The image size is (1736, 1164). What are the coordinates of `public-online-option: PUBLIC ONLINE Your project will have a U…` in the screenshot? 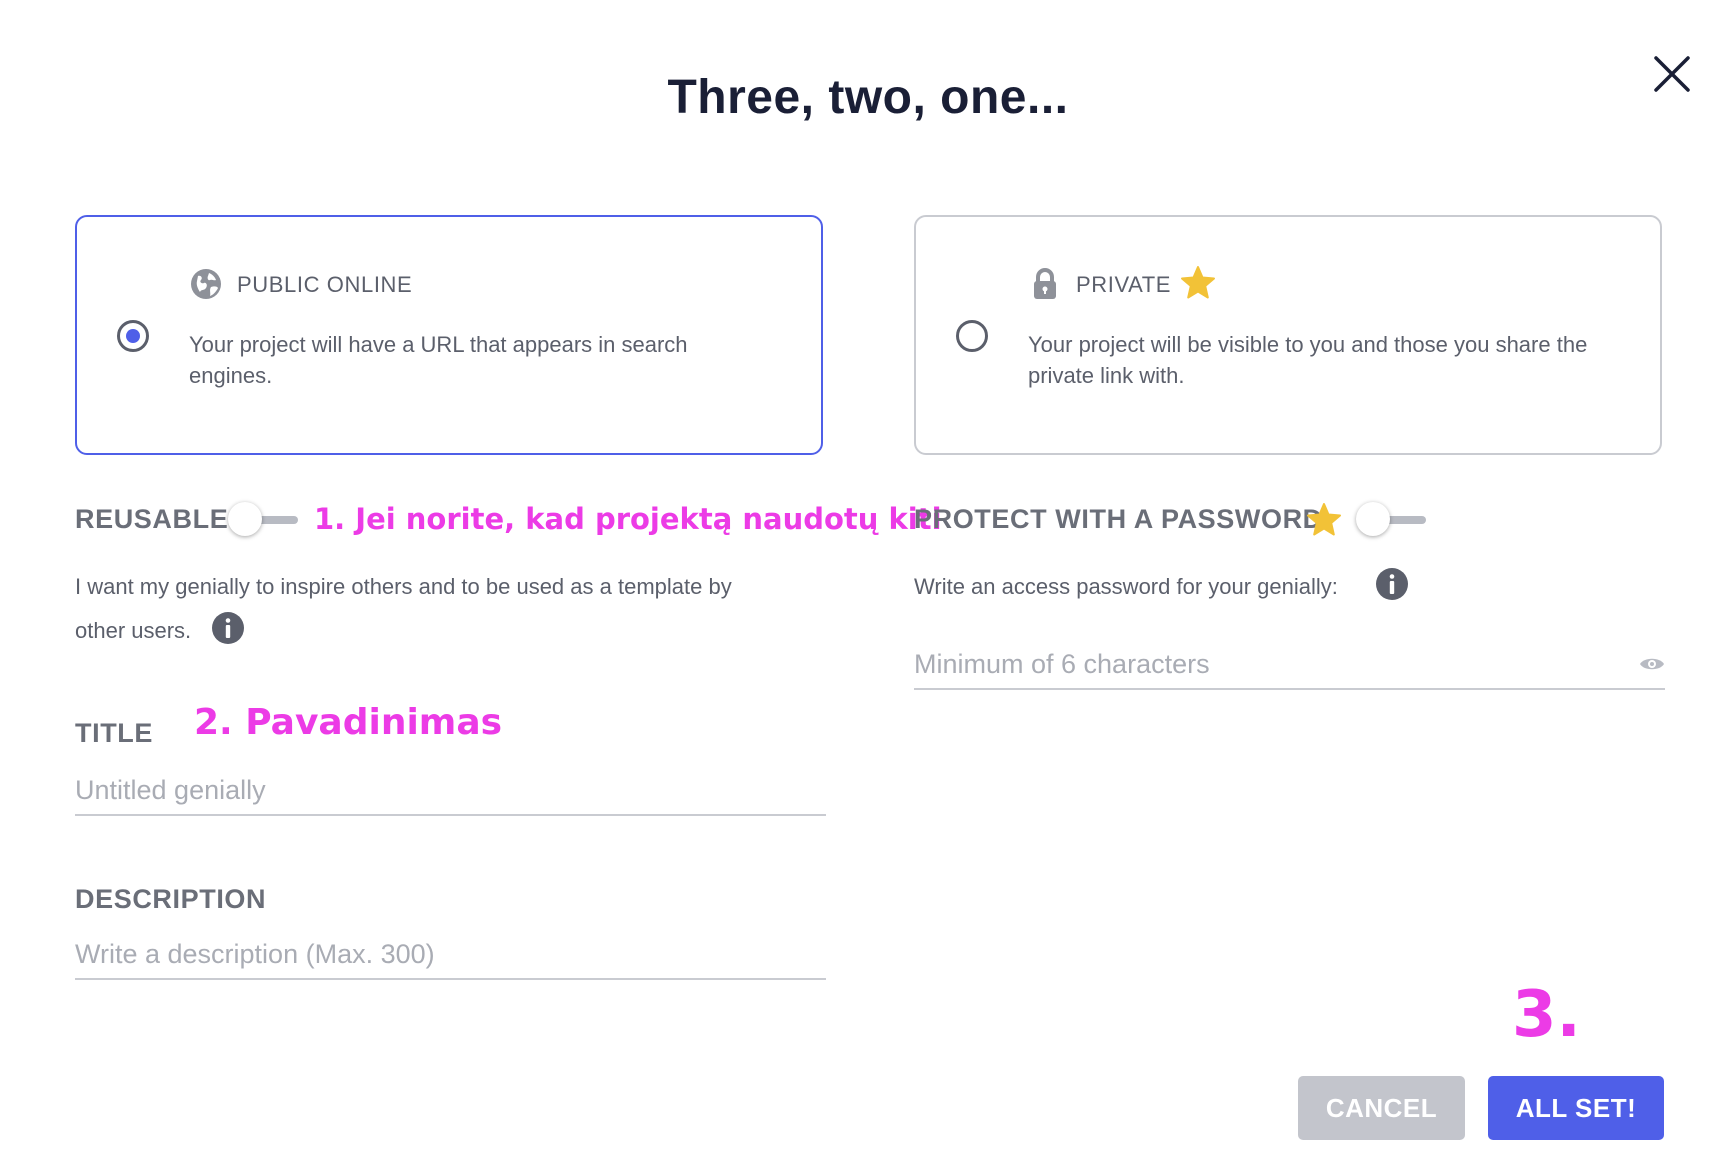 It's located at (449, 335).